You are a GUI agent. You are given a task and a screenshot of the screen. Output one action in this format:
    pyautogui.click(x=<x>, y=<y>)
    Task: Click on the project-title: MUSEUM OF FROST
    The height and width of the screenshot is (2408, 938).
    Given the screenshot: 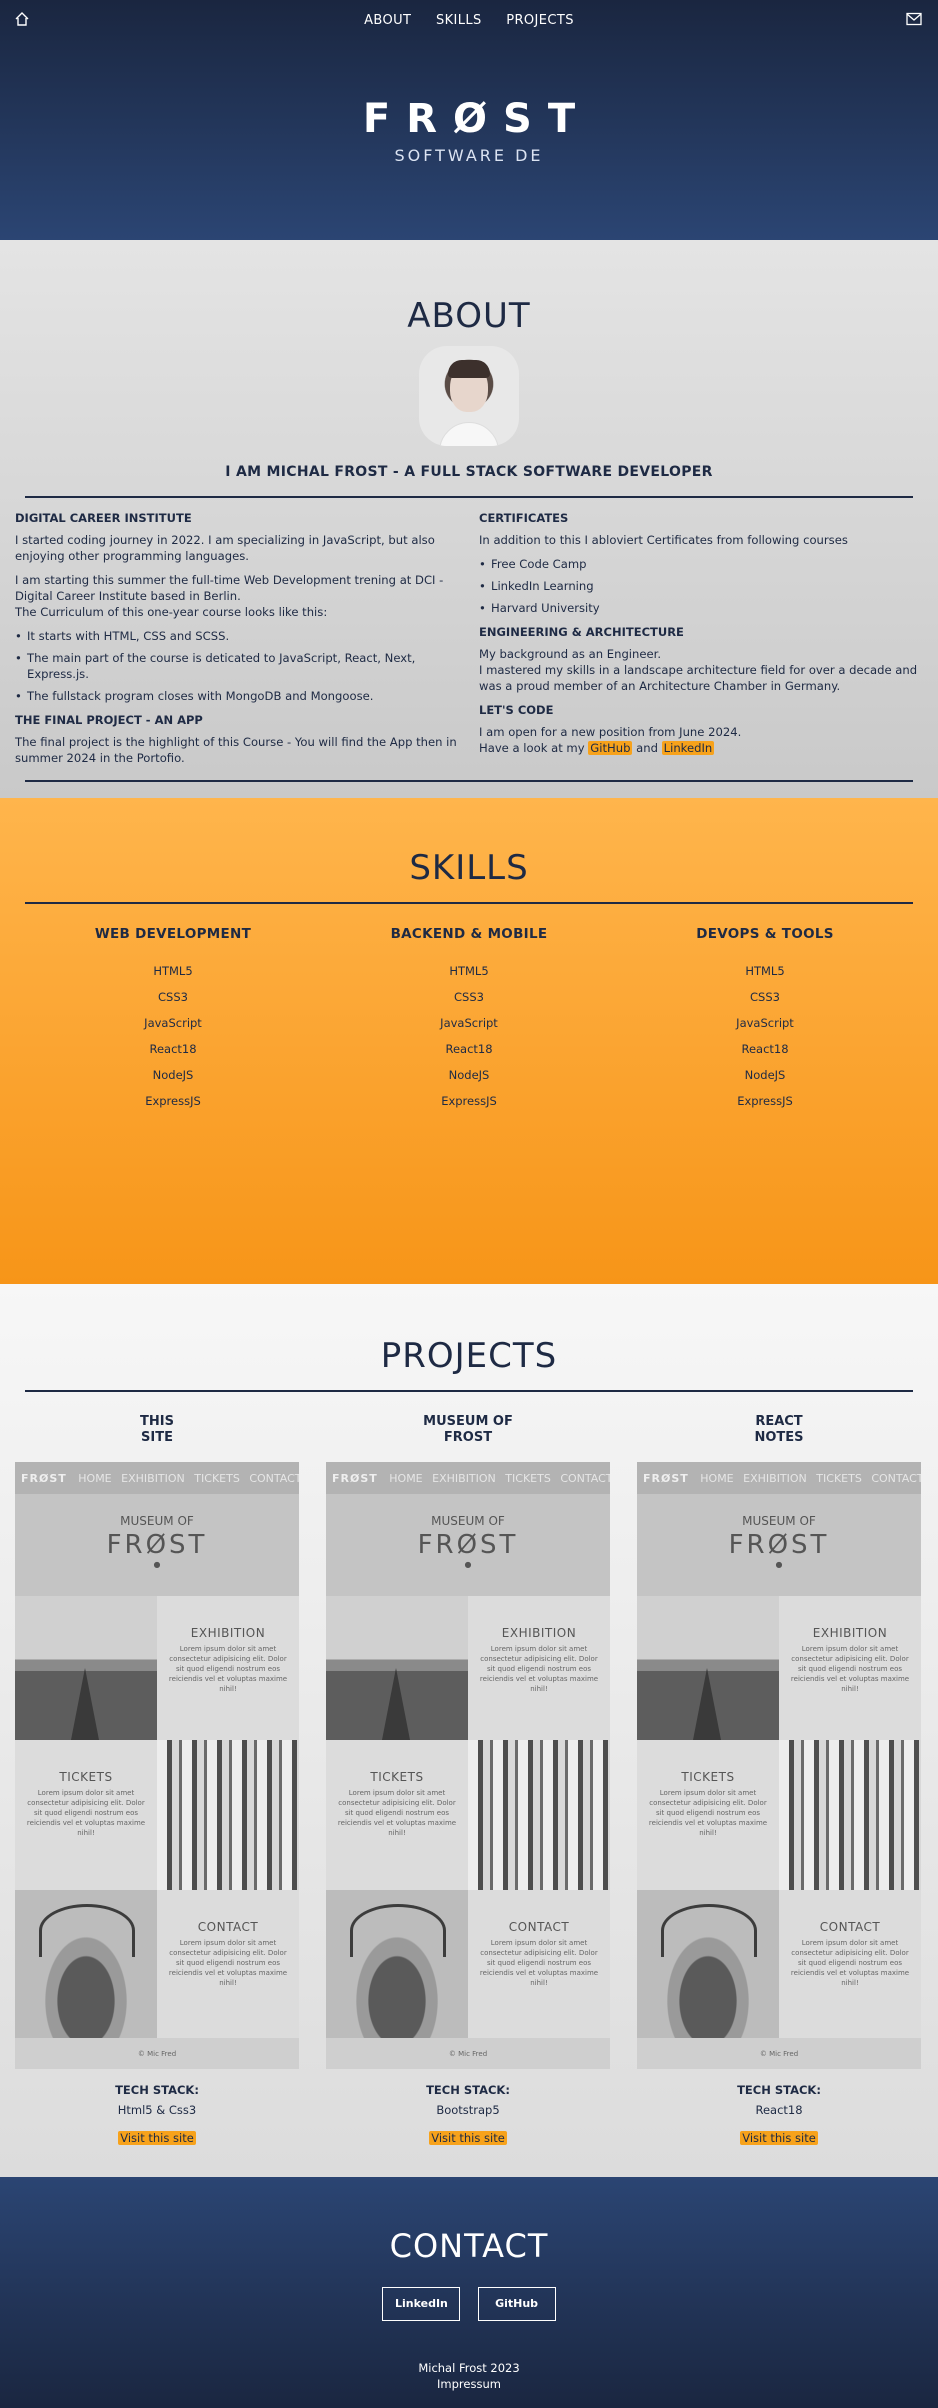 What is the action you would take?
    pyautogui.click(x=468, y=1437)
    